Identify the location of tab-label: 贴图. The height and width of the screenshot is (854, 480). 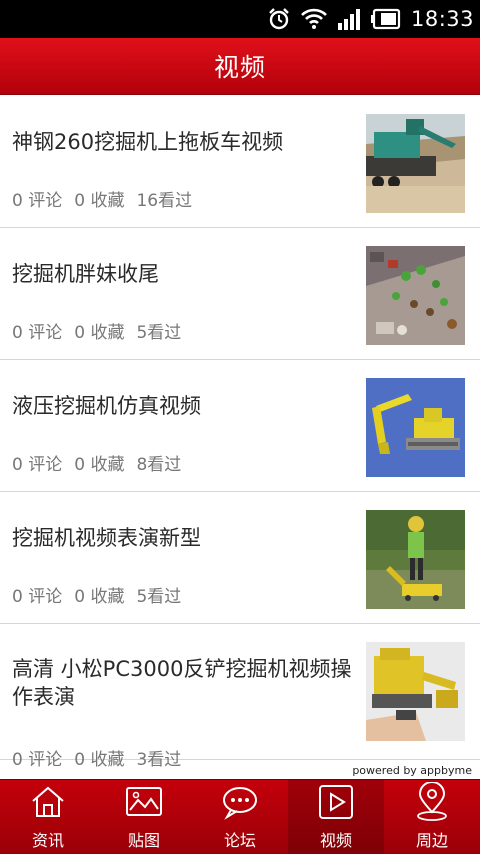
(143, 840).